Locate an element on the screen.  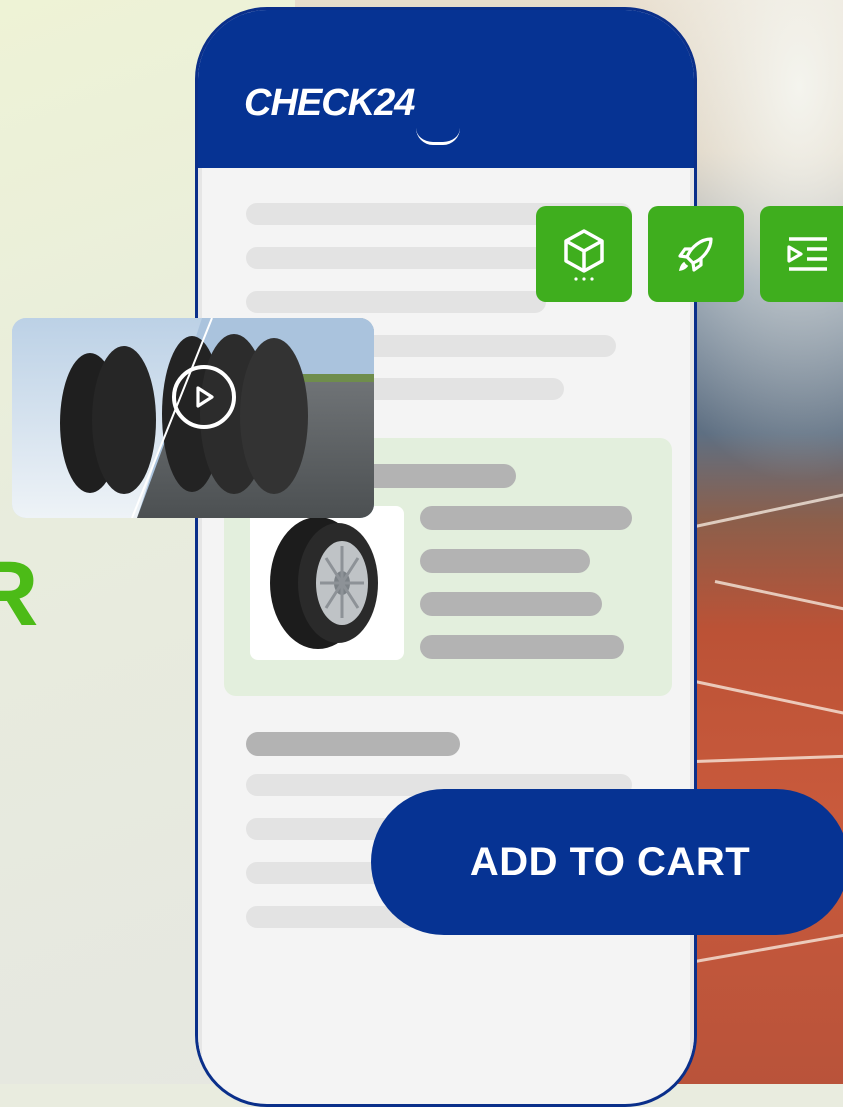
package-icon-button is located at coordinates (584, 254).